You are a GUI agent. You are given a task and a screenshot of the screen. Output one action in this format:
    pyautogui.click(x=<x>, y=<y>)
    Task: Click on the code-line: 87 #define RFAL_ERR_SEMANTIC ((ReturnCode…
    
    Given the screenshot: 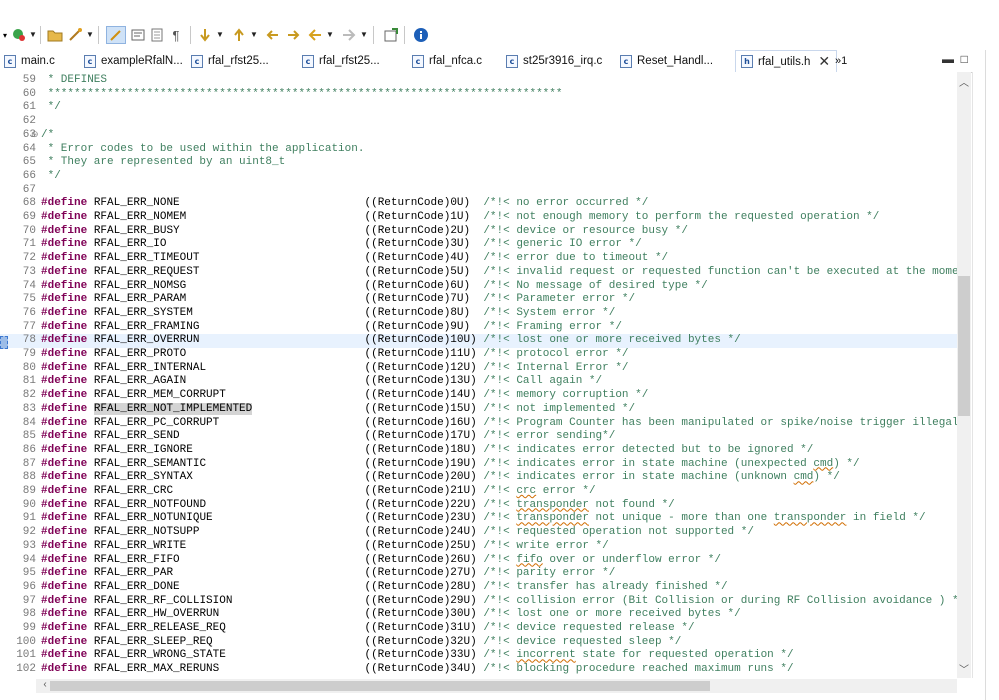 What is the action you would take?
    pyautogui.click(x=478, y=465)
    